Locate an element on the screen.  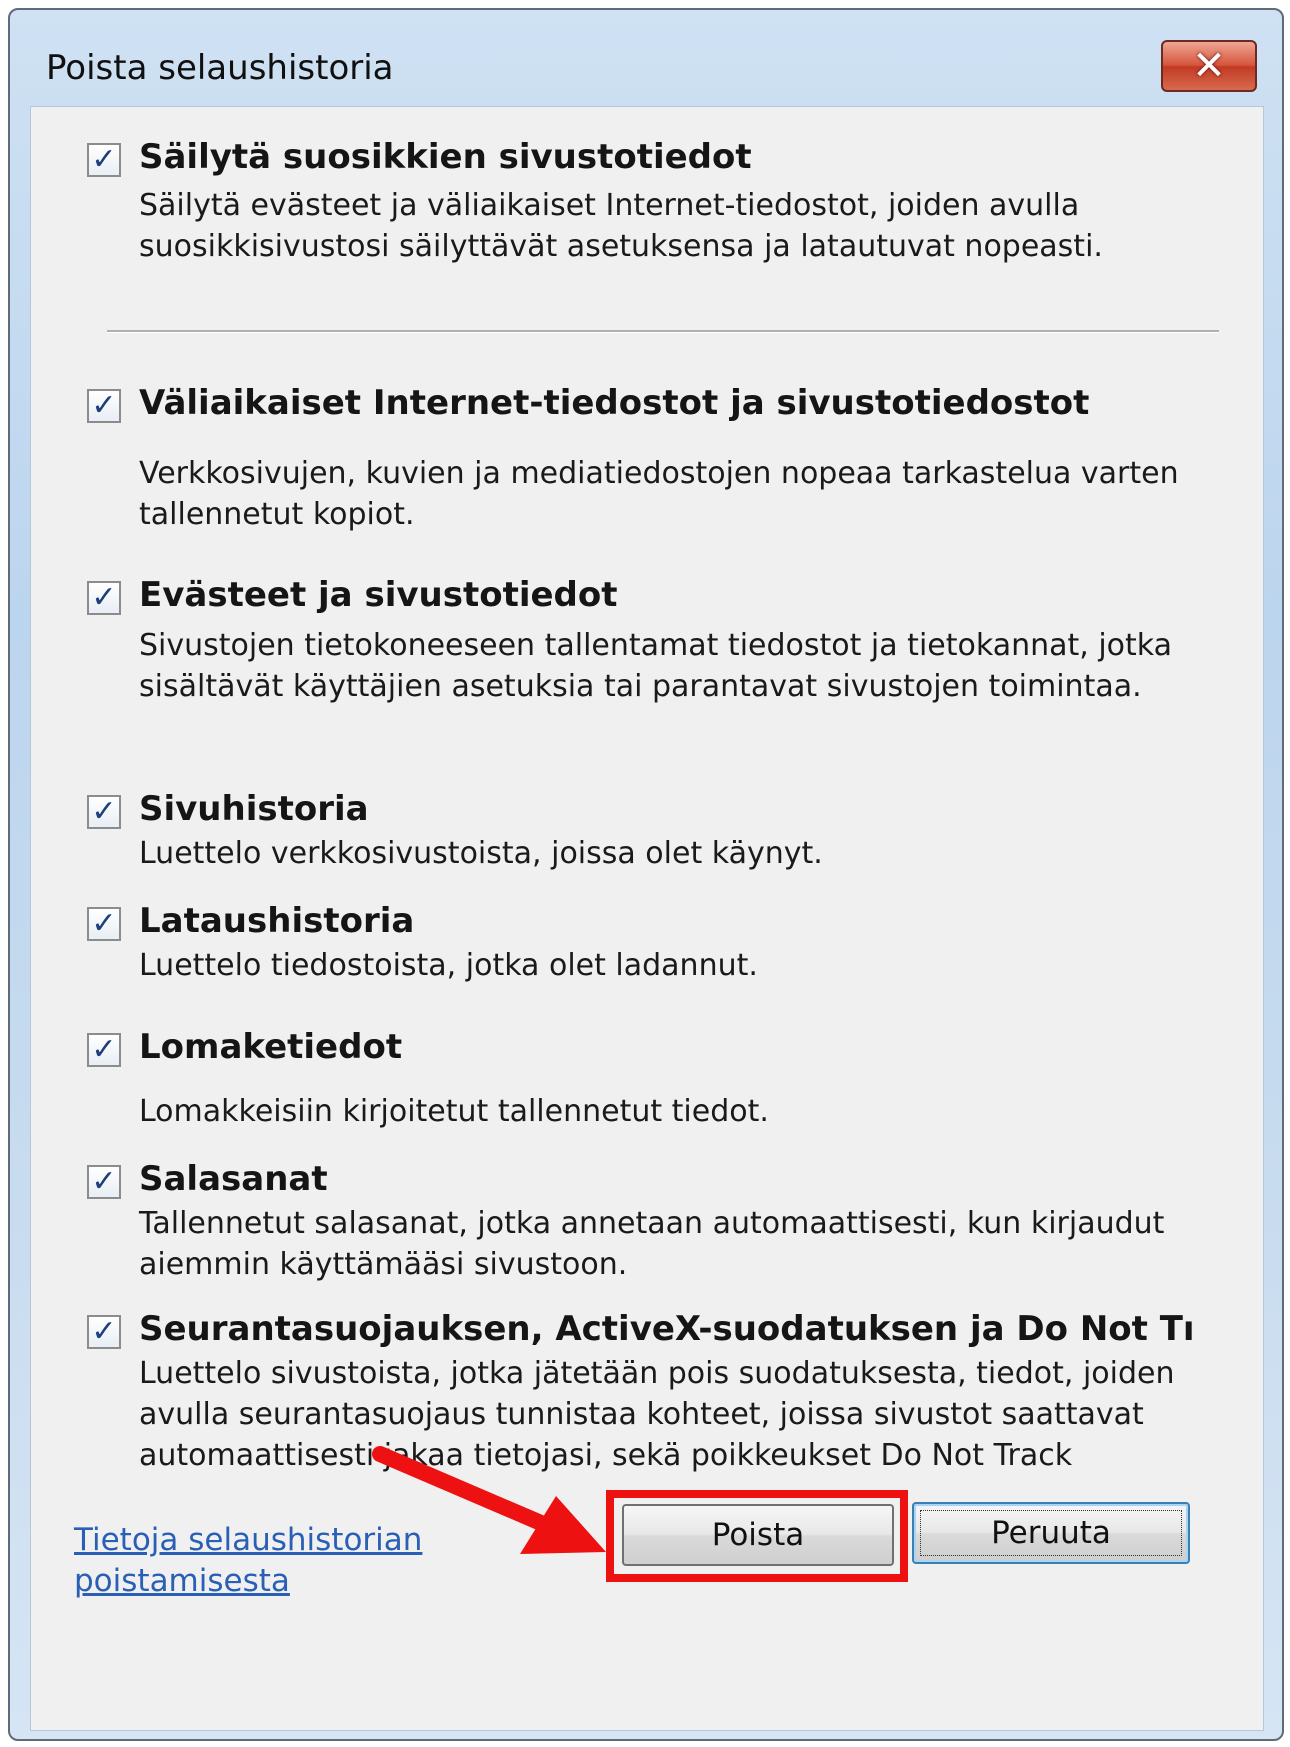
checkbox-keep-favorites: ✓ is located at coordinates (104, 160).